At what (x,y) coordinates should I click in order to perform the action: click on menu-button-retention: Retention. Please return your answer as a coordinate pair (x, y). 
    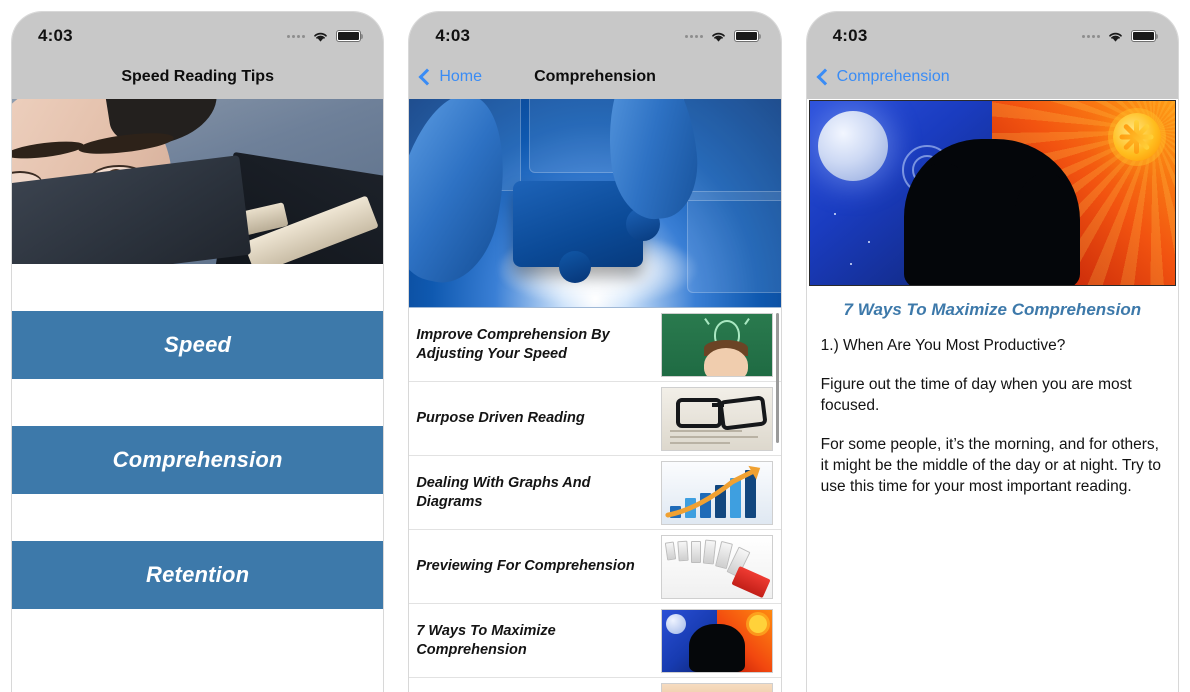
    Looking at the image, I should click on (198, 575).